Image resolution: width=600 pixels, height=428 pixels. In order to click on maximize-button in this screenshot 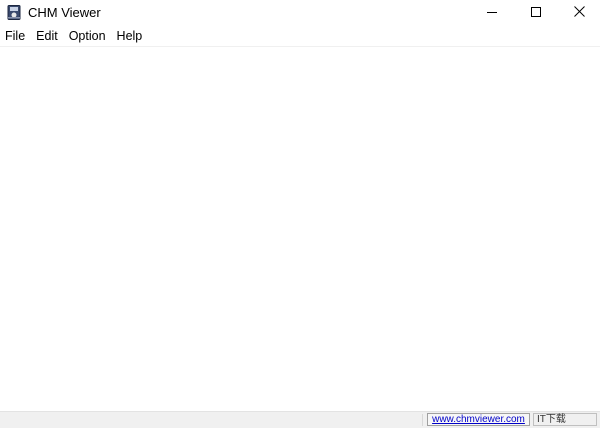, I will do `click(536, 13)`.